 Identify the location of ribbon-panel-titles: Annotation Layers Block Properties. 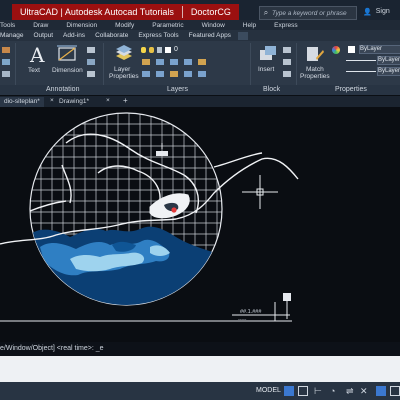
(200, 90).